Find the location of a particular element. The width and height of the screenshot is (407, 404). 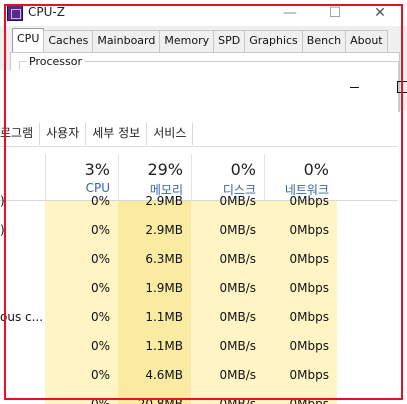

task-manager-tabs: 로그램 사용자 세부 정보 서비스 is located at coordinates (97, 134).